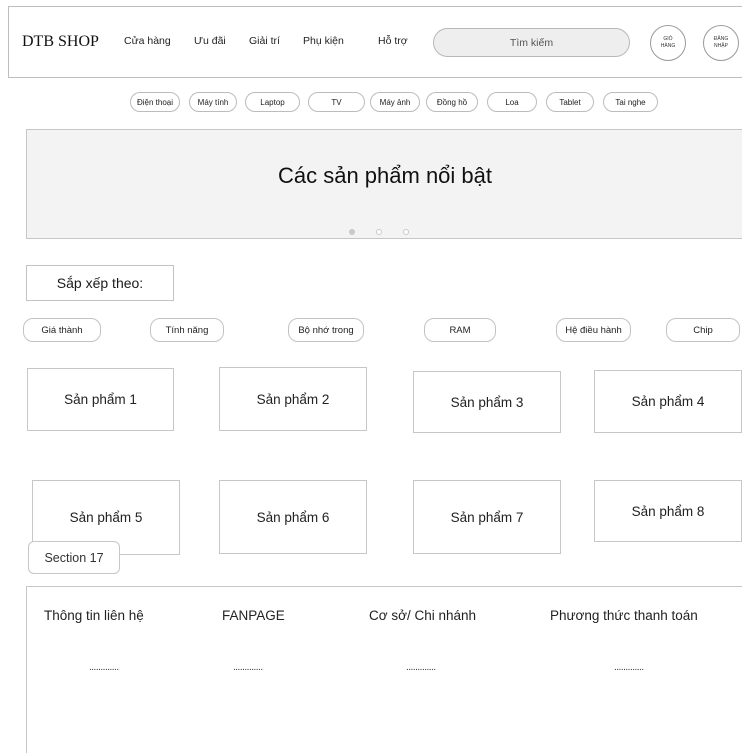 The image size is (742, 753). Describe the element at coordinates (460, 330) in the screenshot. I see `filter-ram: RAM` at that location.